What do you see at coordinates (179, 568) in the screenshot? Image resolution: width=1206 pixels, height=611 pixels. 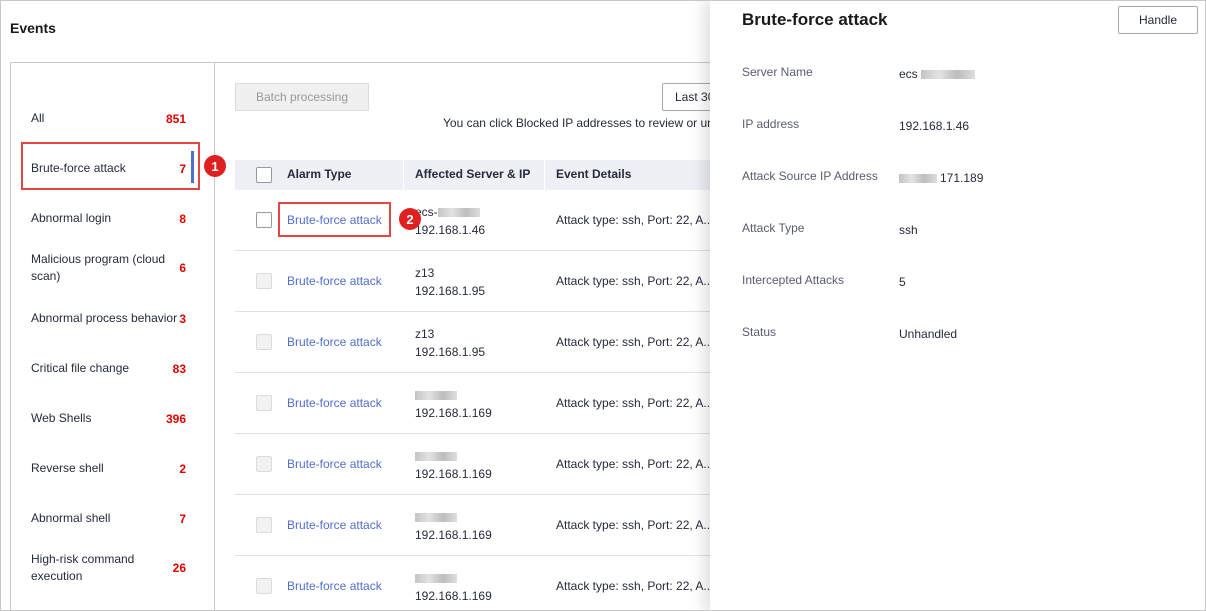 I see `category-count: 26` at bounding box center [179, 568].